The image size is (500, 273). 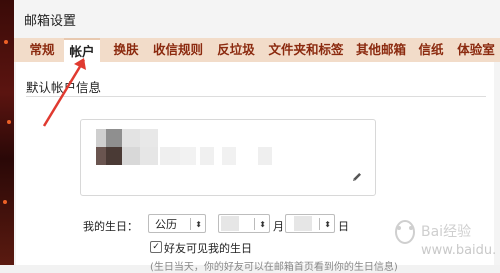 What do you see at coordinates (458, 250) in the screenshot?
I see `watermark-text: www.baidu.com` at bounding box center [458, 250].